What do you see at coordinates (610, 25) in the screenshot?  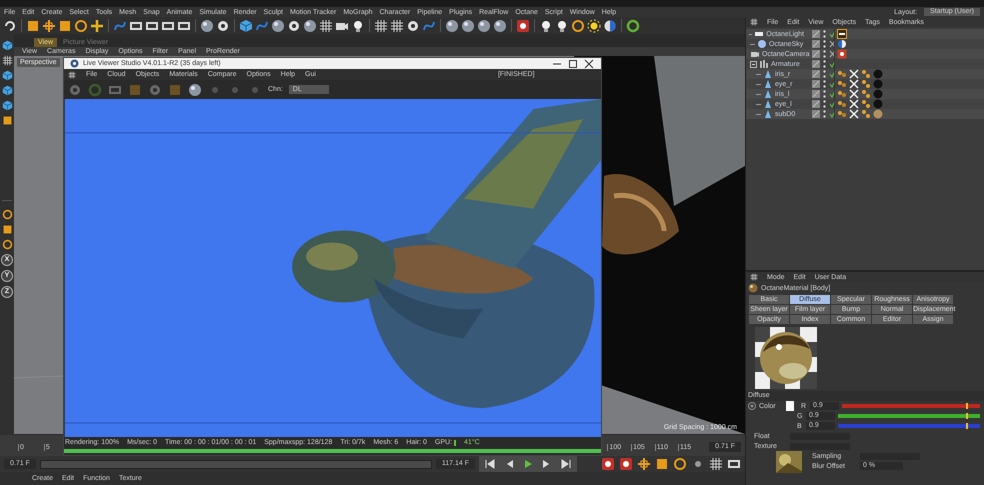 I see `half-circle-icon` at bounding box center [610, 25].